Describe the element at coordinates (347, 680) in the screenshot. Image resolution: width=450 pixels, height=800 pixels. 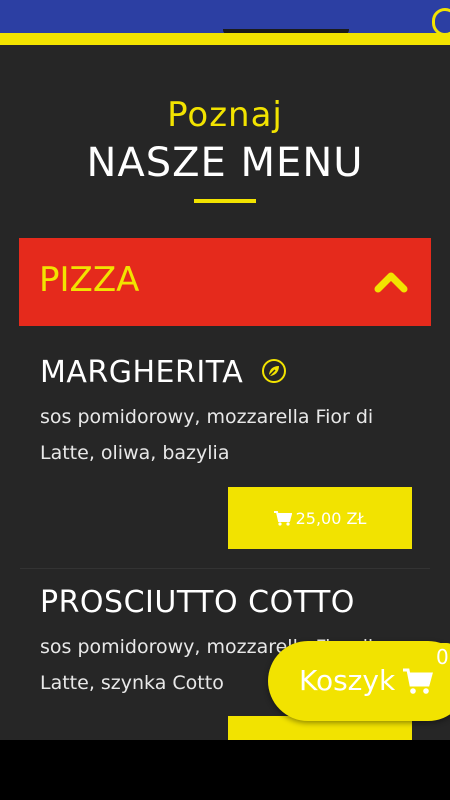
I see `cart-label: Koszyk` at that location.